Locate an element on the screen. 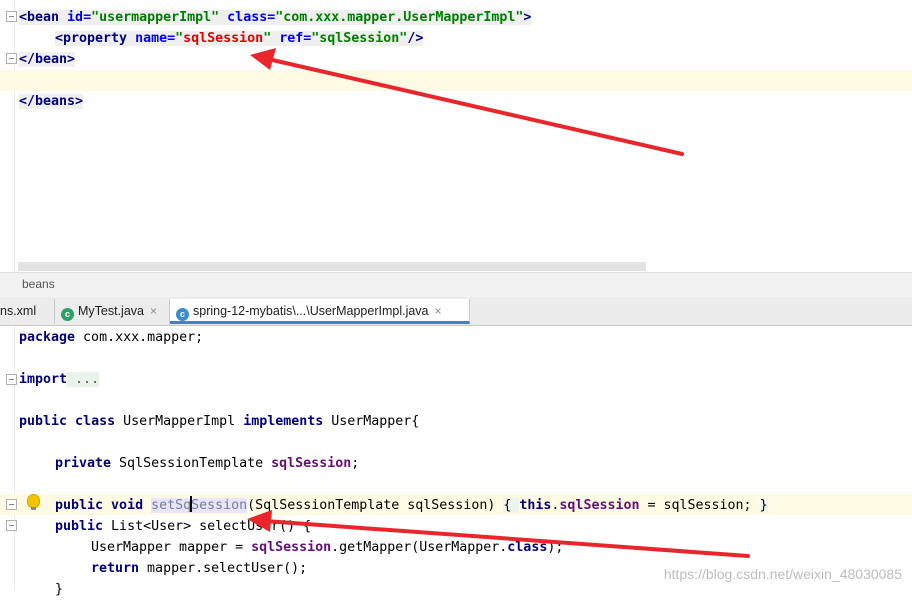 The image size is (912, 600). tab-mytest-java: c MyTest.java × is located at coordinates (112, 311).